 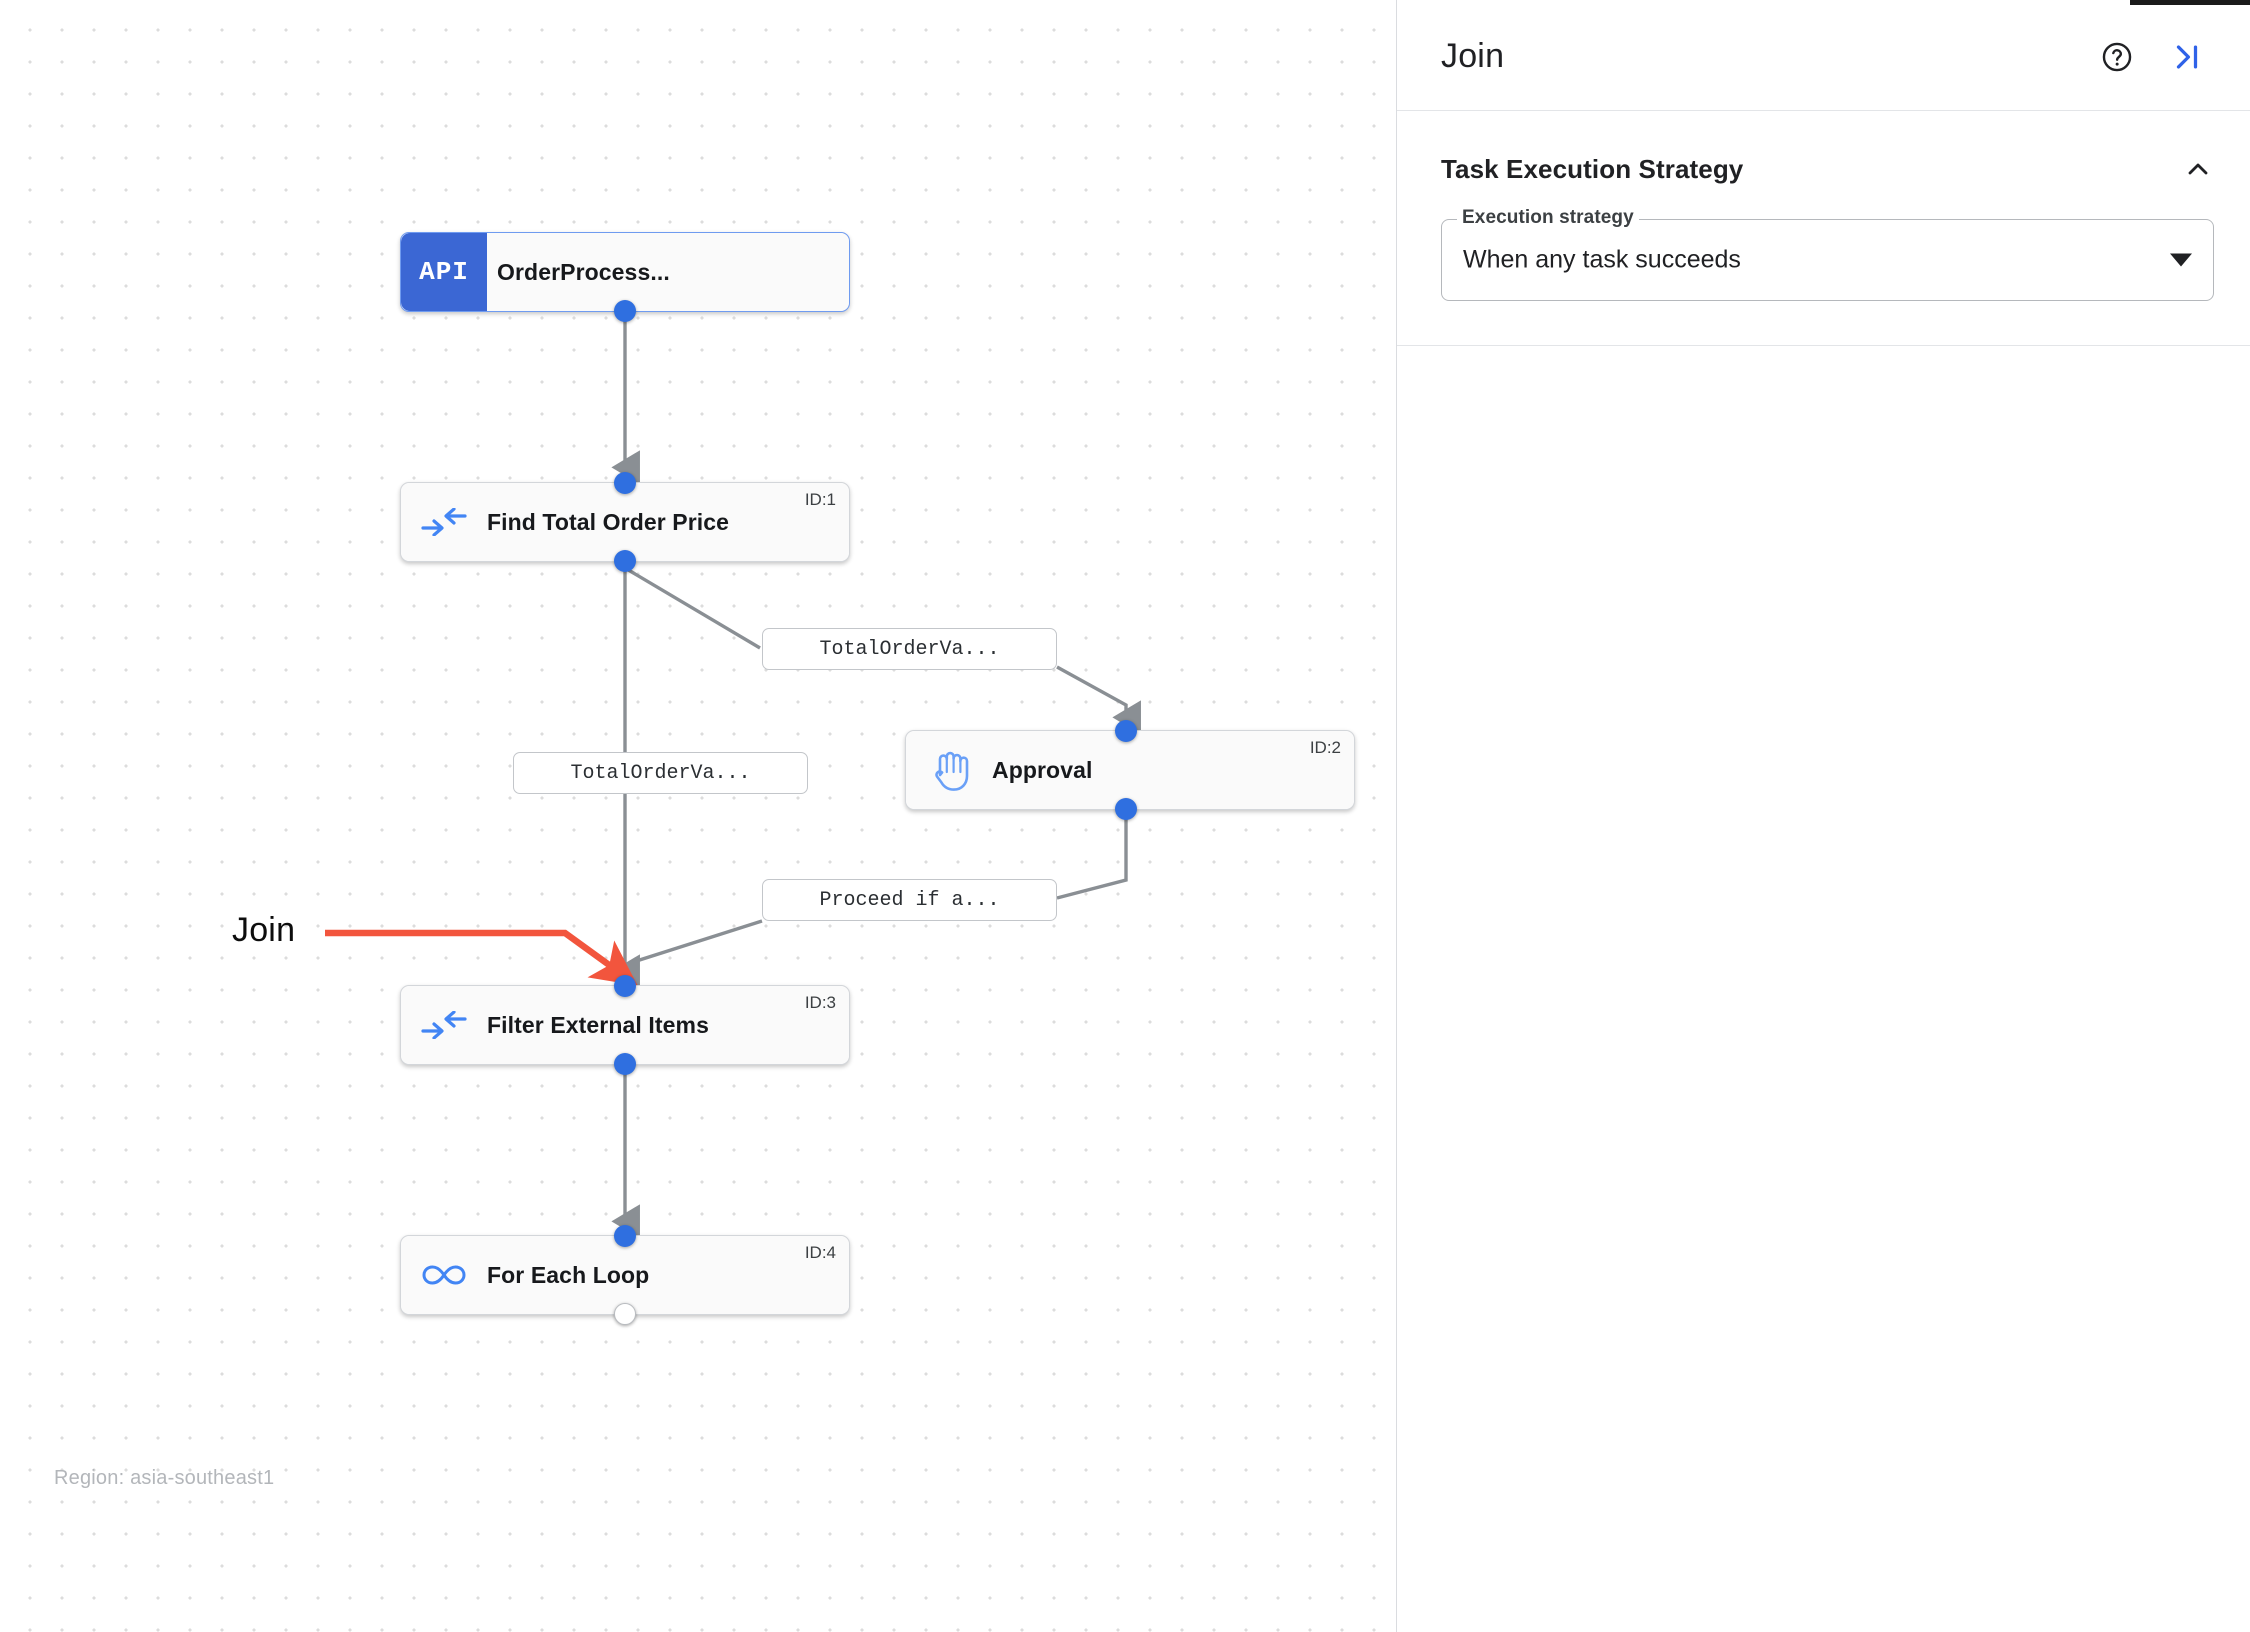 I want to click on execution-strategy-click-target, so click(x=1827, y=260).